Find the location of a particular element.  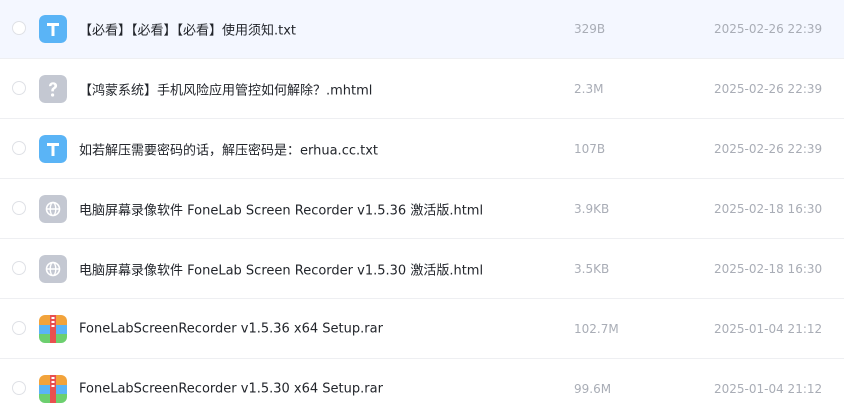

file-size: 102.7M is located at coordinates (596, 329).